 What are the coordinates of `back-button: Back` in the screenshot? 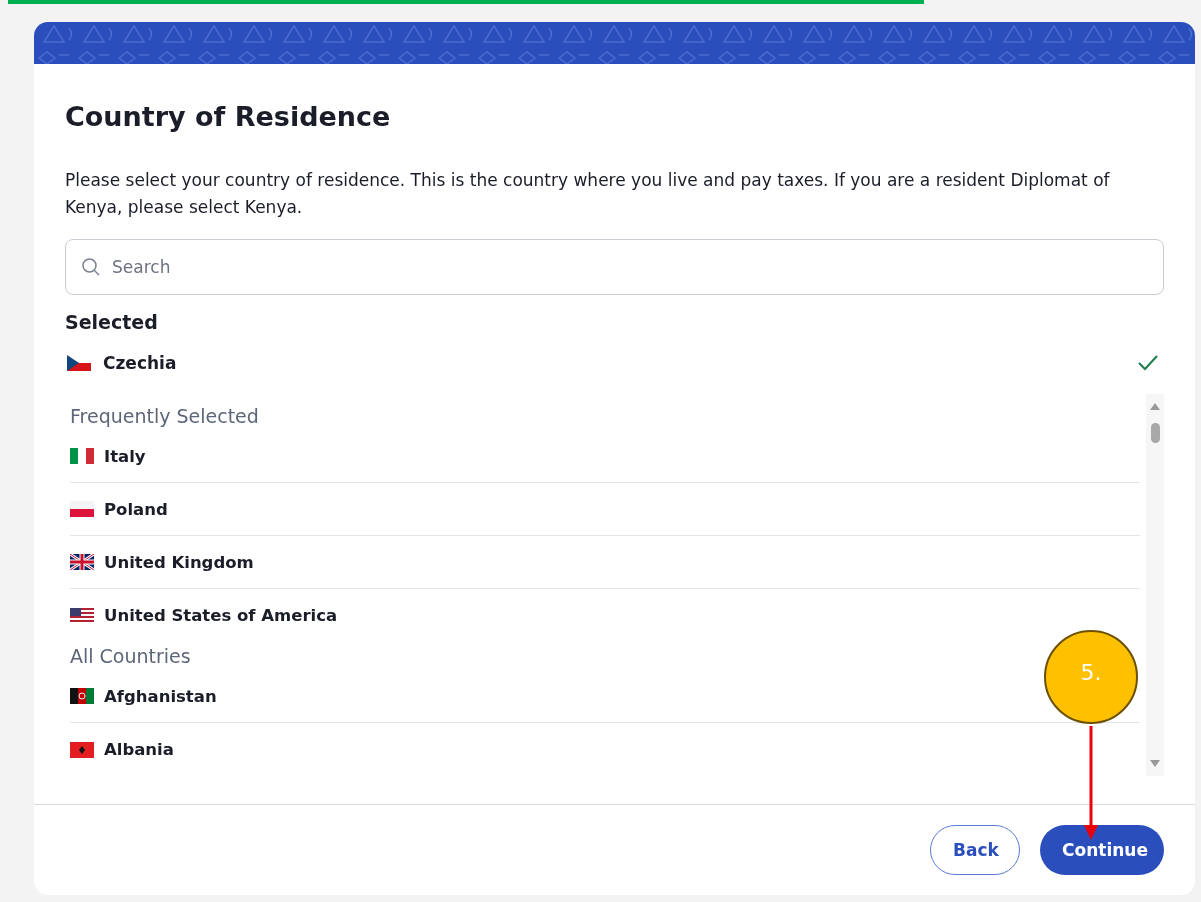 It's located at (975, 850).